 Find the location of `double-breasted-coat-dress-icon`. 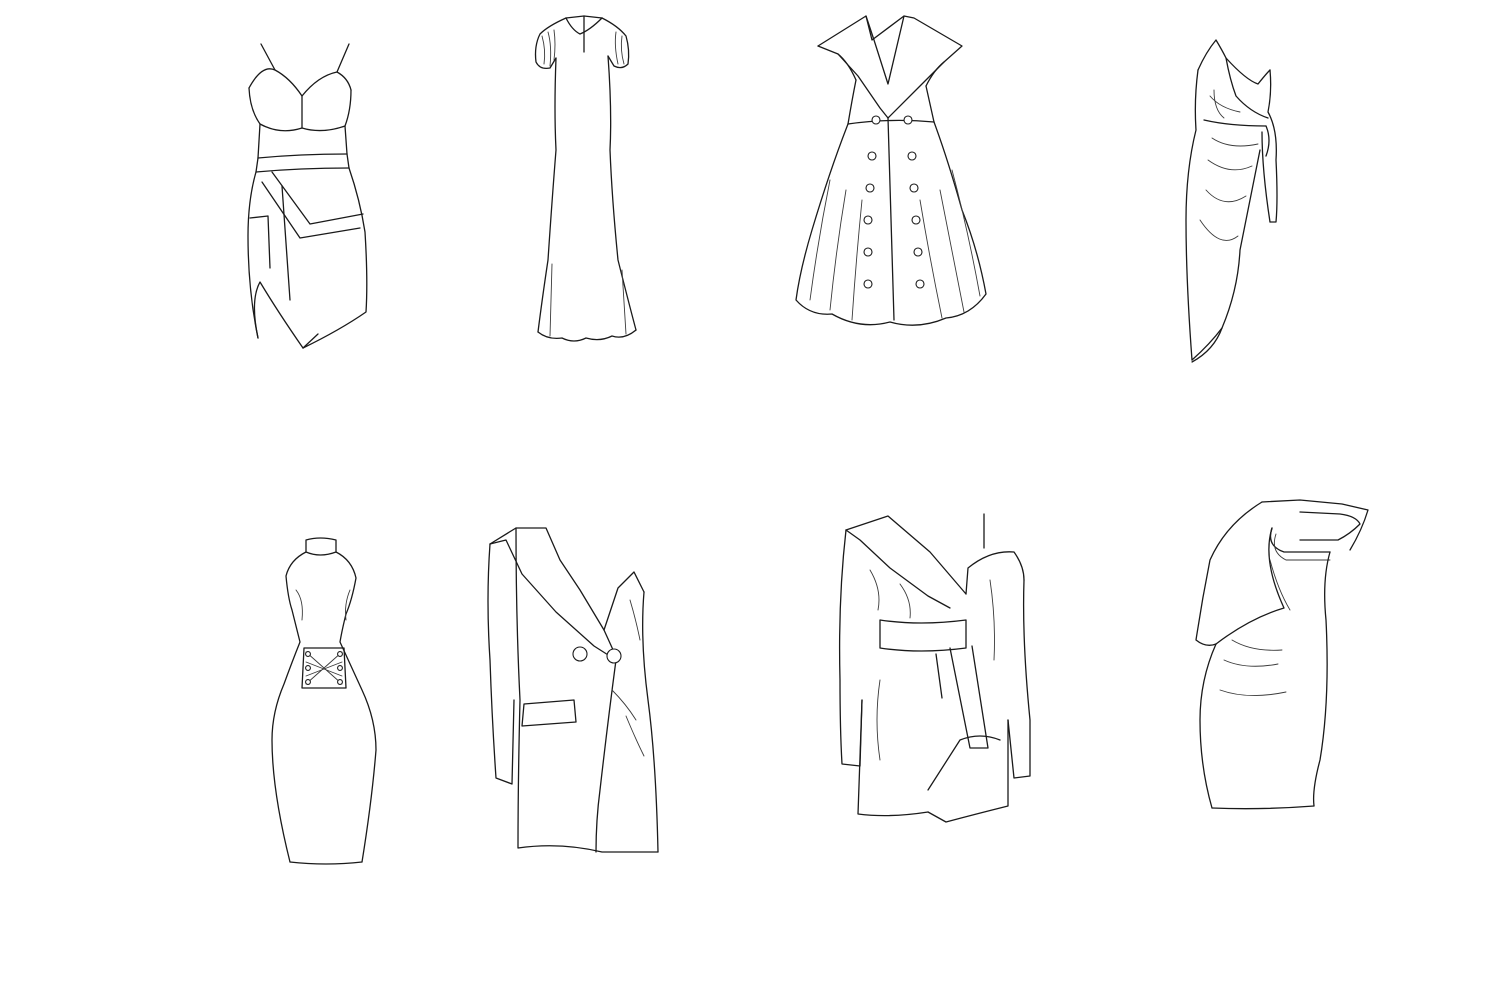

double-breasted-coat-dress-icon is located at coordinates (891, 170).